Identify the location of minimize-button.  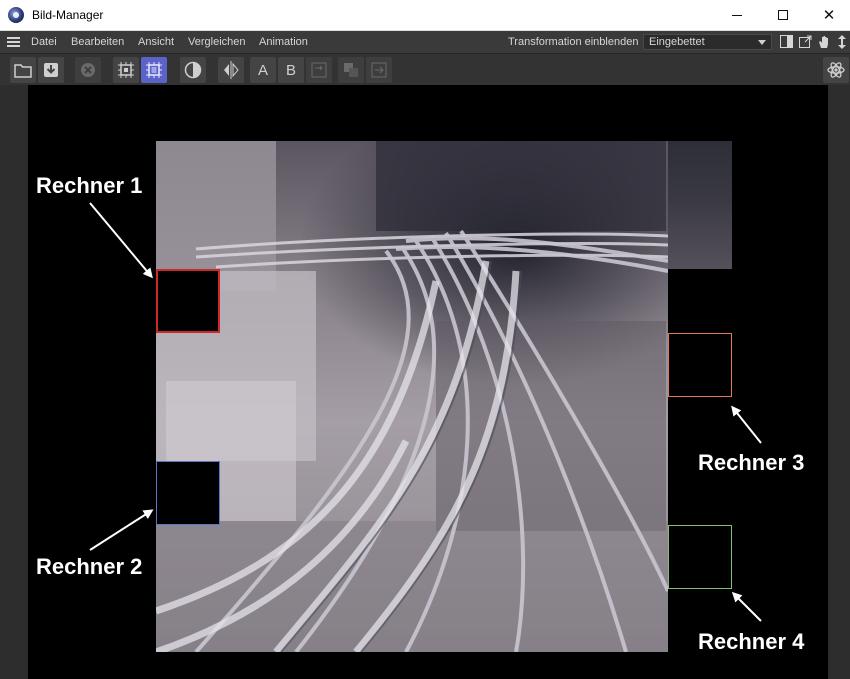
(737, 15).